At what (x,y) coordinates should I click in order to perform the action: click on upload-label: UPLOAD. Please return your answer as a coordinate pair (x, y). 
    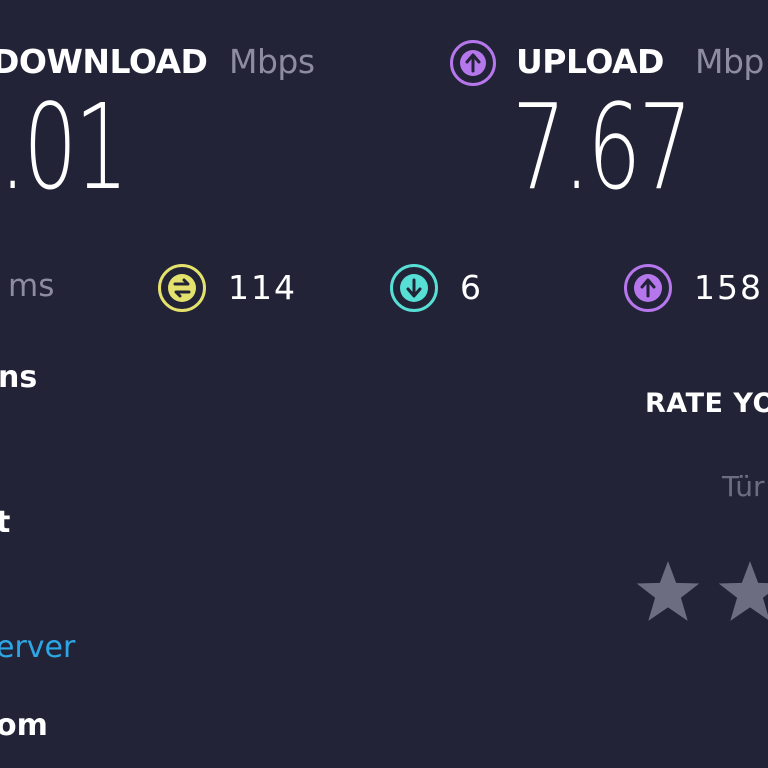
    Looking at the image, I should click on (590, 61).